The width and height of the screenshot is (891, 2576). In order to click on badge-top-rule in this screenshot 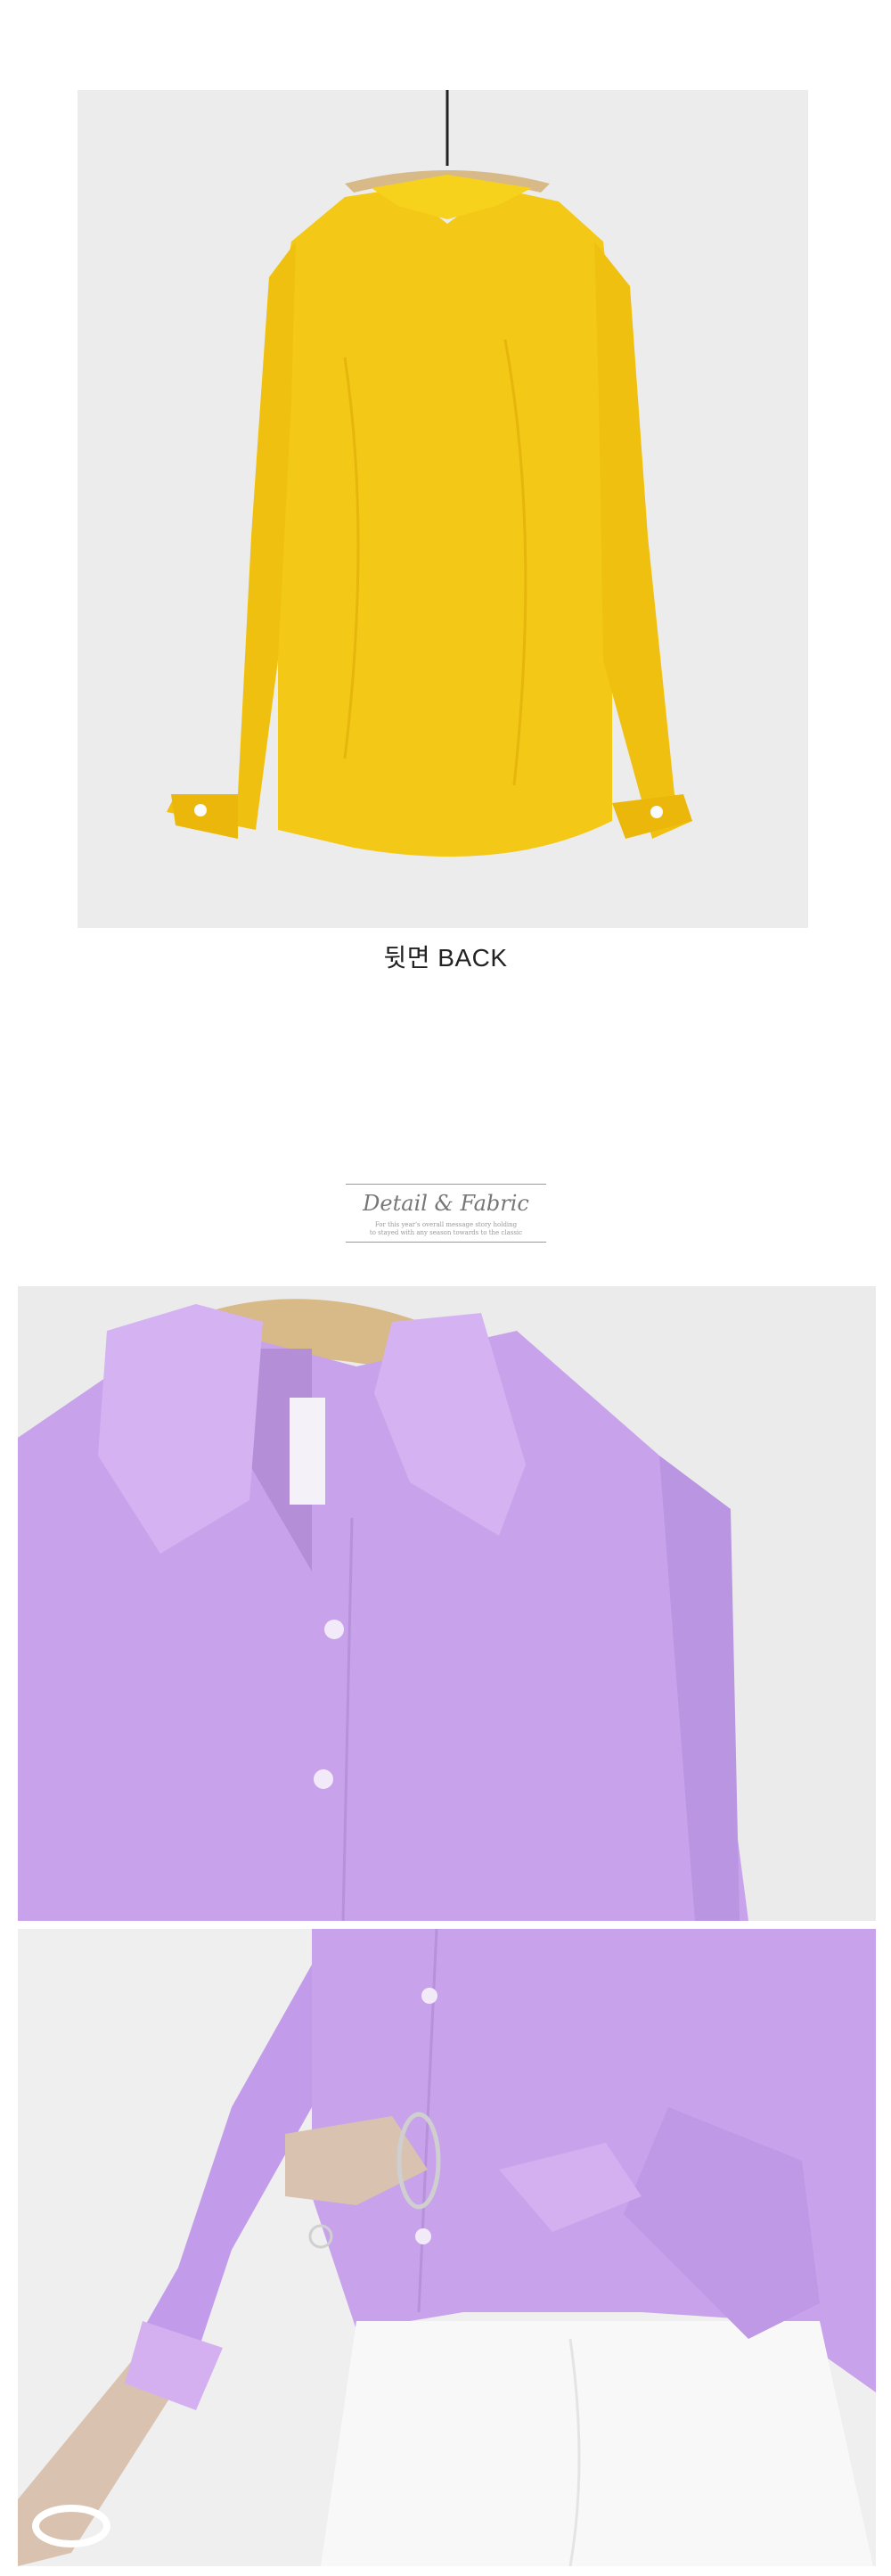, I will do `click(446, 1184)`.